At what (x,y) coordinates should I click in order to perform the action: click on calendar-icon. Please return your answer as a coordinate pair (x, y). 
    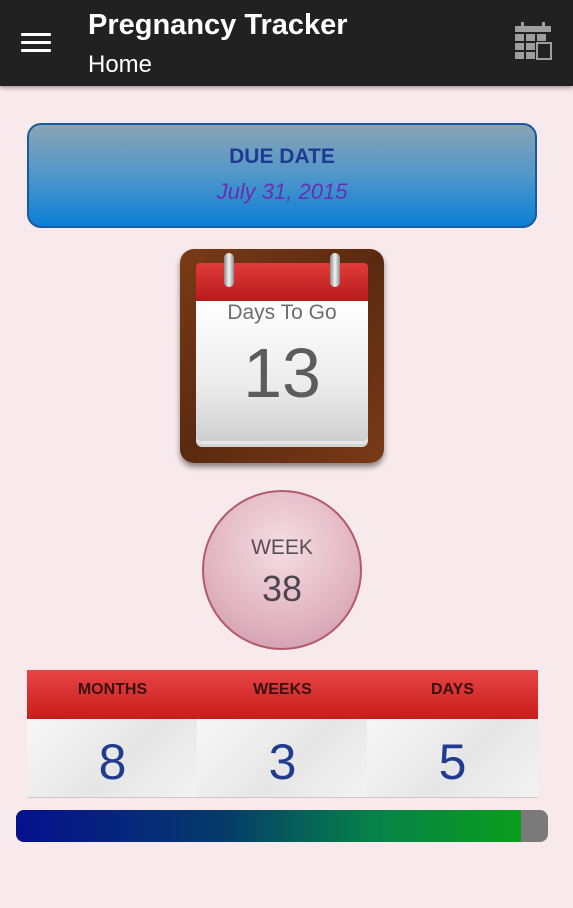
    Looking at the image, I should click on (533, 41).